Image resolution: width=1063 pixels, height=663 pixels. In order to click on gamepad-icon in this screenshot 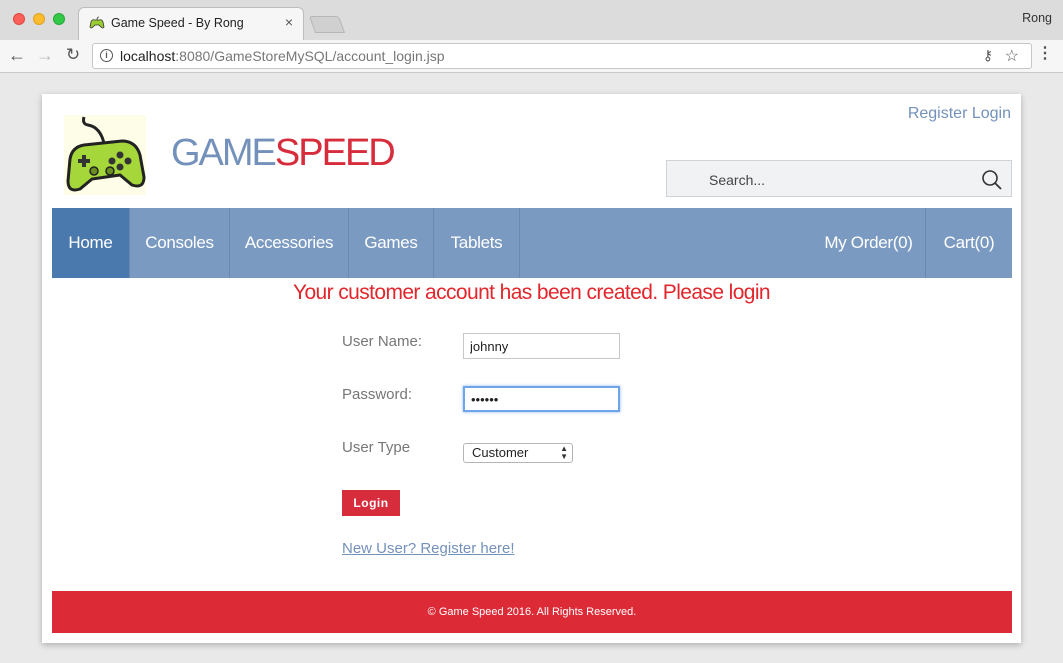, I will do `click(97, 22)`.